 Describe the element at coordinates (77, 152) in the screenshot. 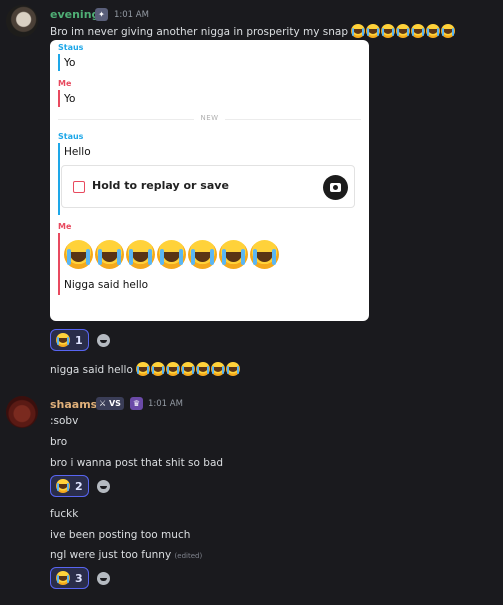

I see `snap-line: Hello` at that location.